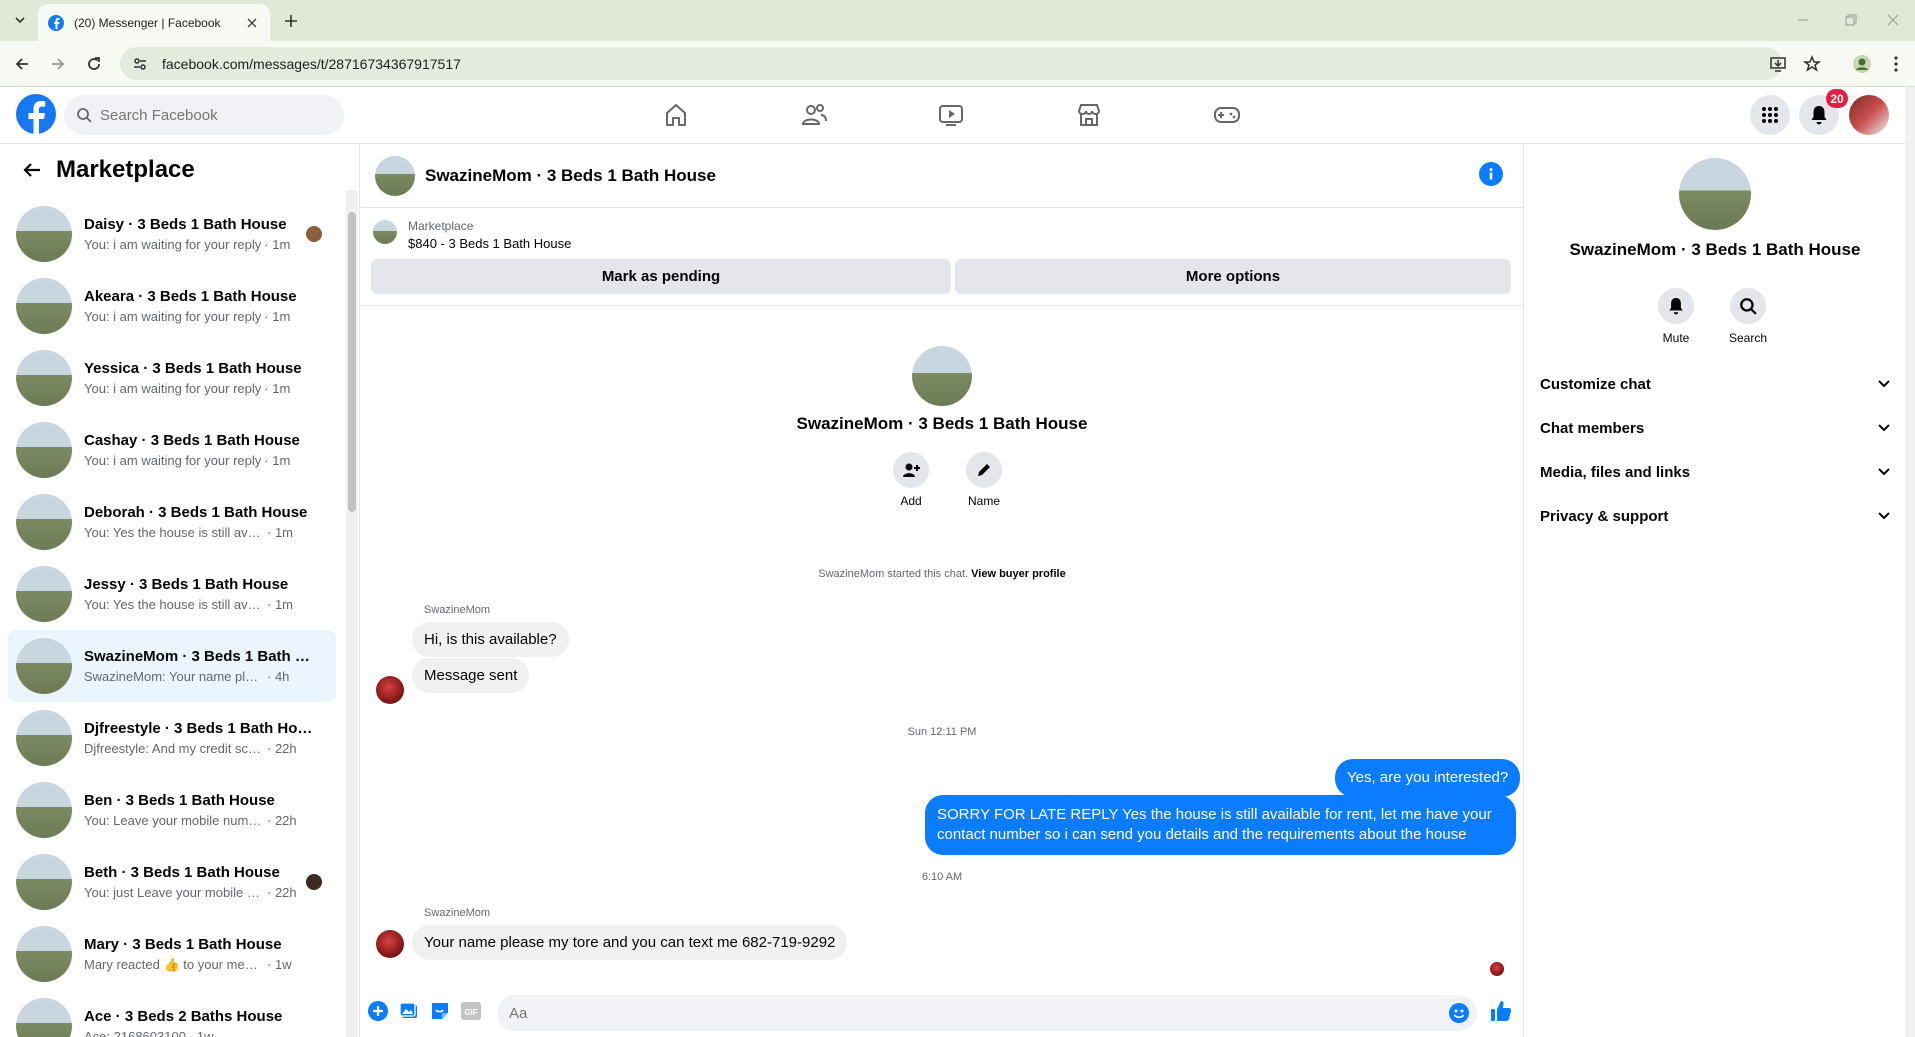  Describe the element at coordinates (352, 613) in the screenshot. I see `sidebar-scrollbar` at that location.